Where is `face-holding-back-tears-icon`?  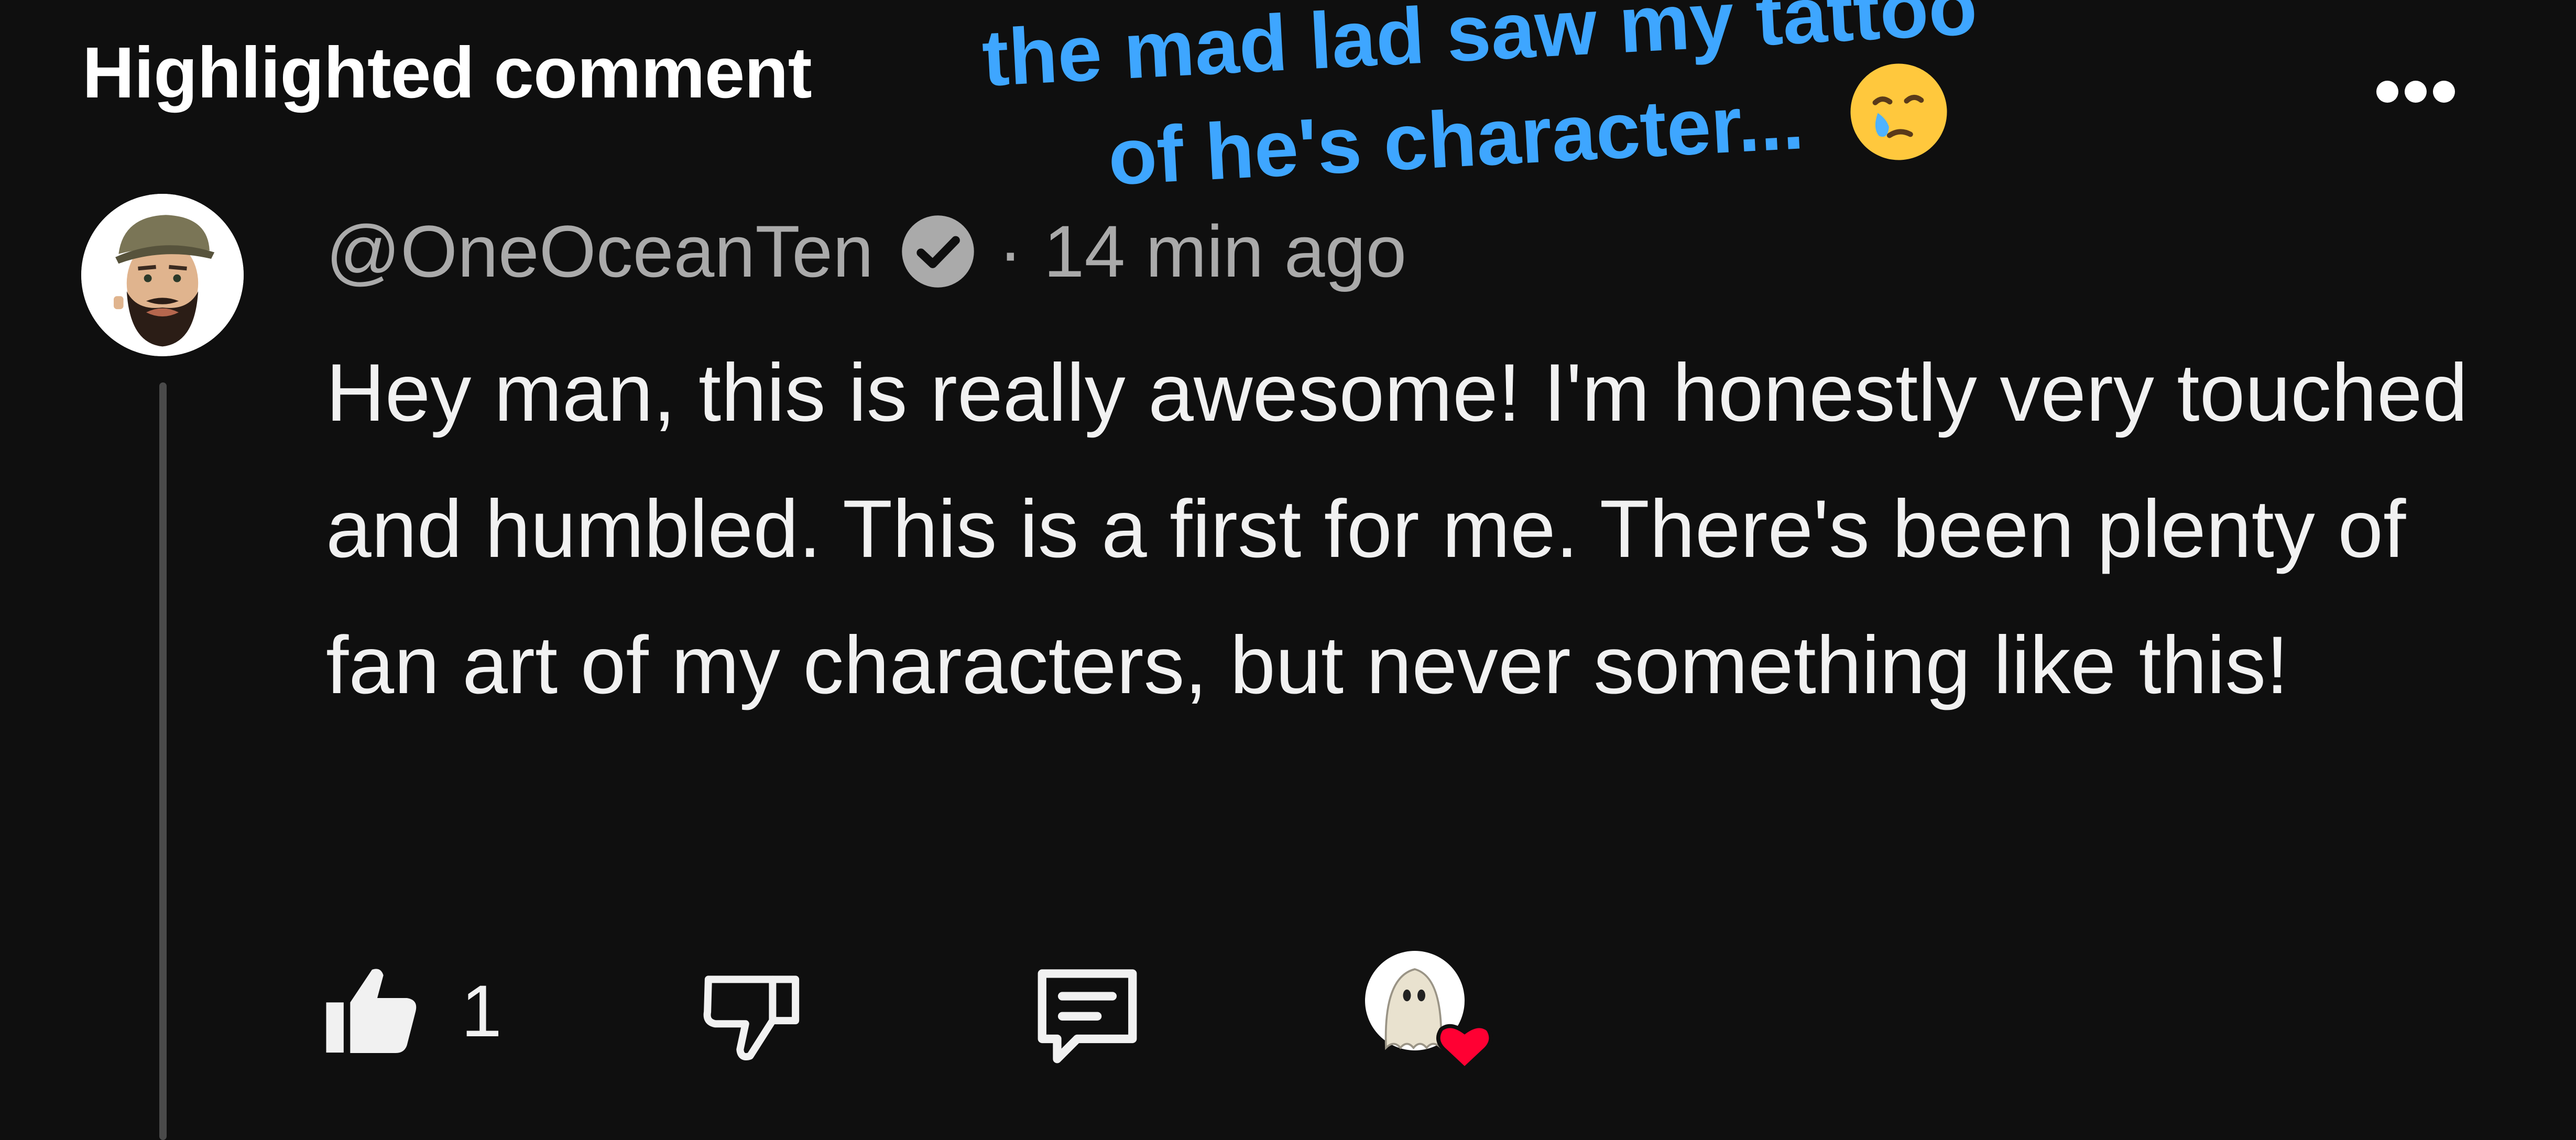
face-holding-back-tears-icon is located at coordinates (1898, 111).